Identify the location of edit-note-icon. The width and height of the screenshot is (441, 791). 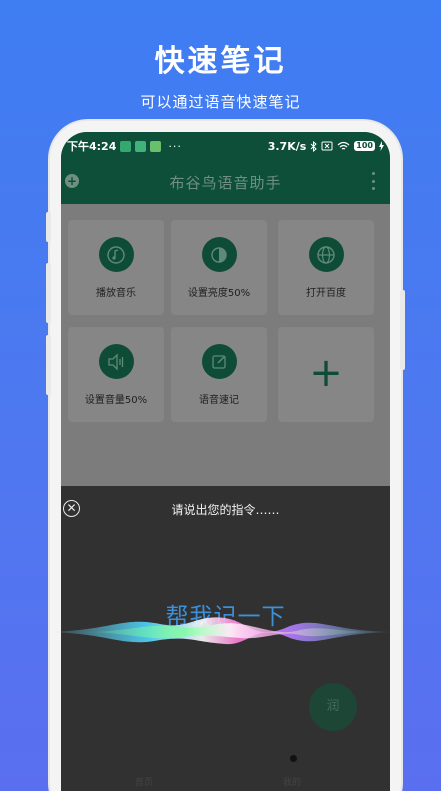
(219, 361).